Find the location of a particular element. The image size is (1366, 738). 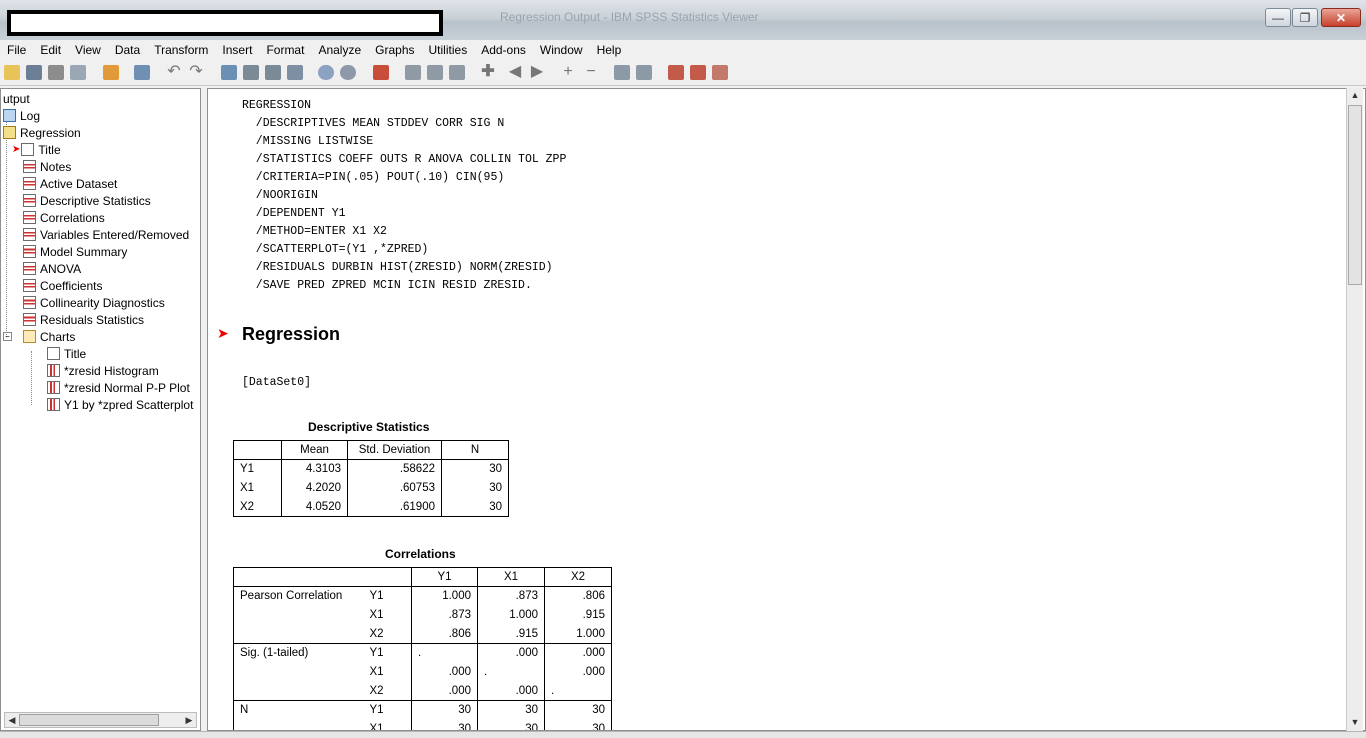

menu-graphs: Graphs is located at coordinates (394, 50).